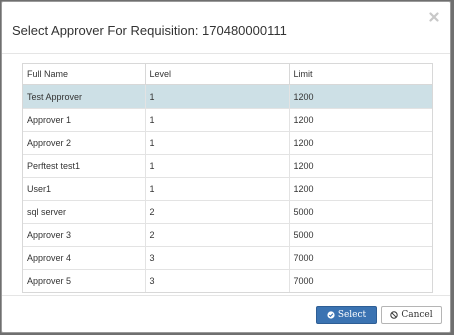  I want to click on column-header-limit: Limit, so click(360, 74).